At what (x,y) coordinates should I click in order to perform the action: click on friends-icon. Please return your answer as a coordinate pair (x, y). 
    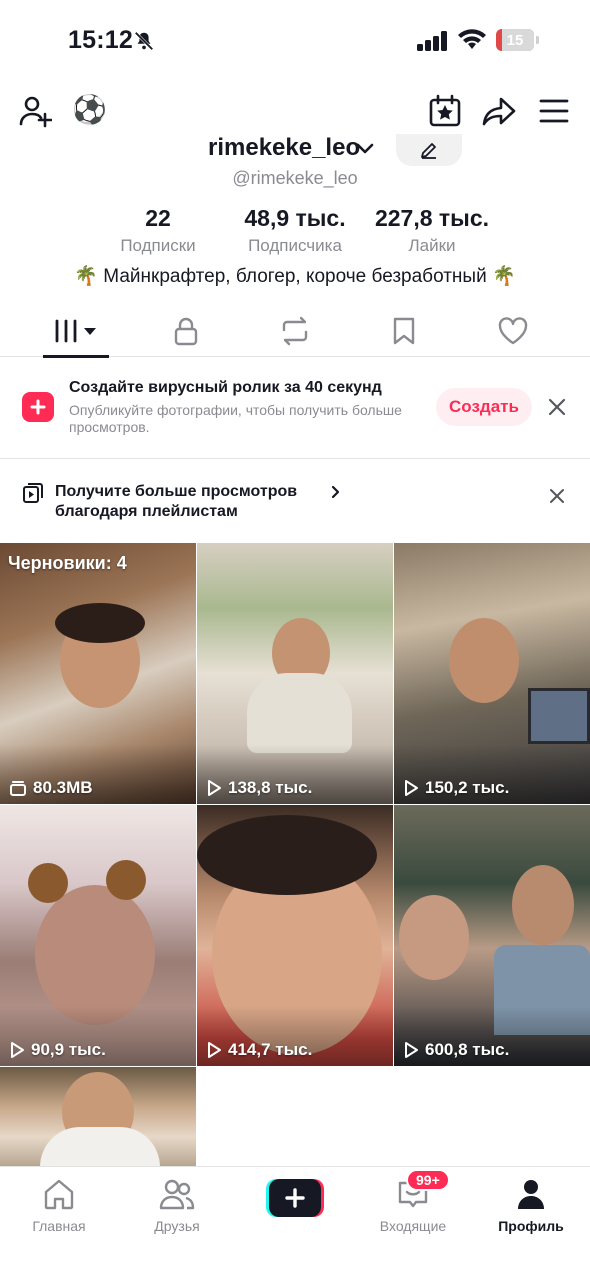
    Looking at the image, I should click on (177, 1194).